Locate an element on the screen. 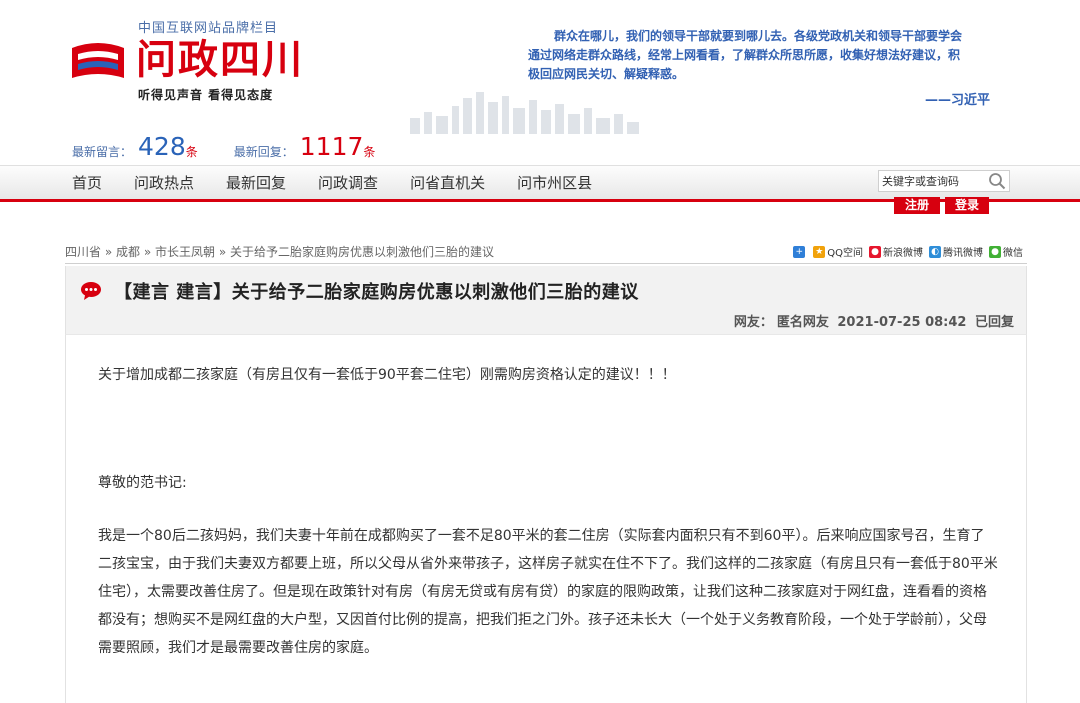 Image resolution: width=1080 pixels, height=703 pixels. share-bar: + ★ QQ空间 ● 新浪微博 ◐ 腾讯微博 ● 微信 is located at coordinates (905, 251).